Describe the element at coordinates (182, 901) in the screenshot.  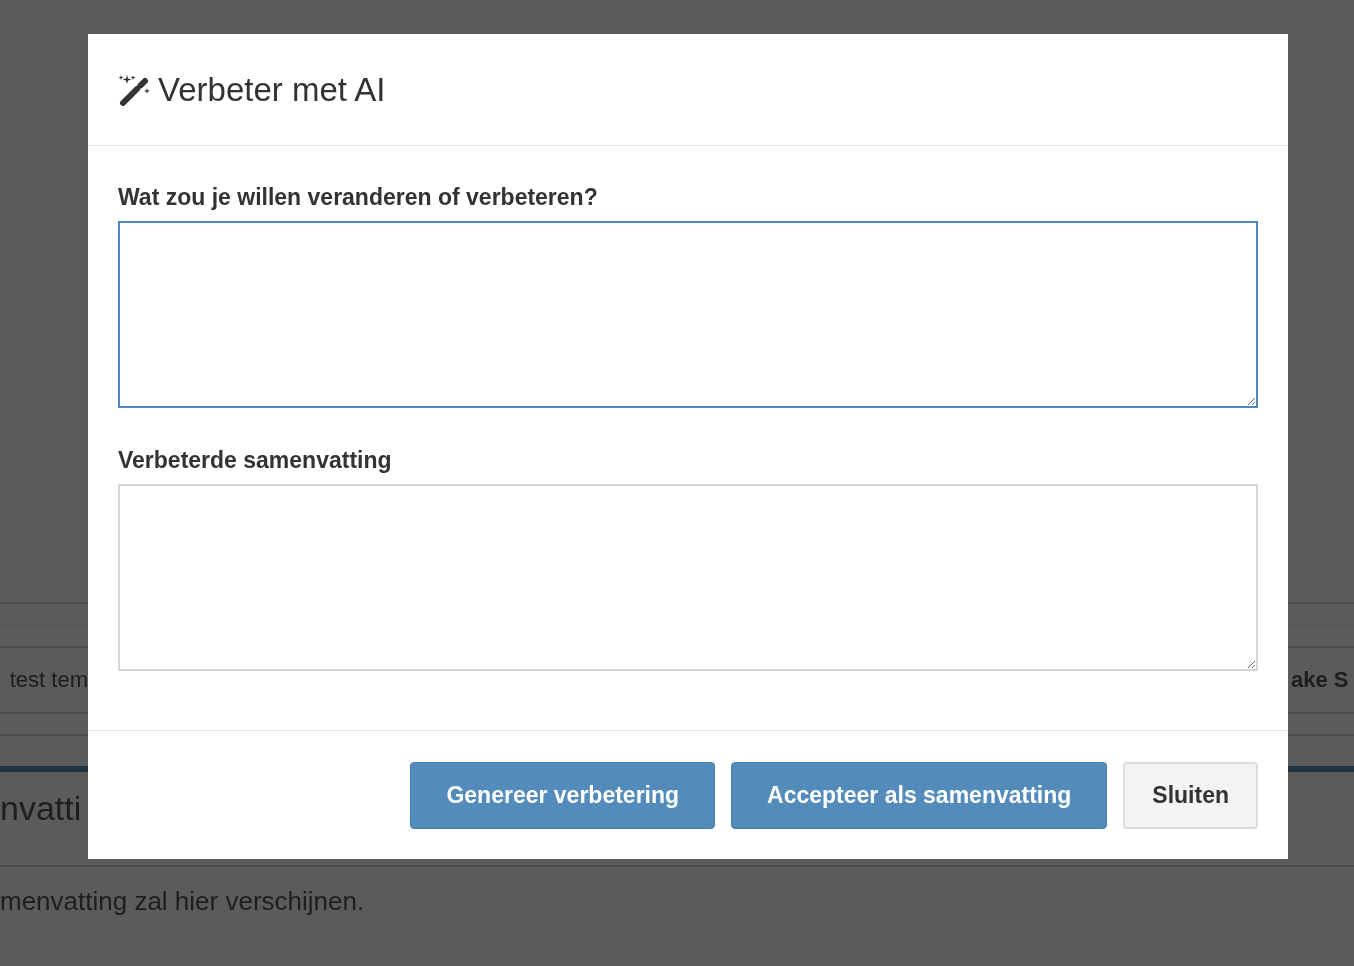
I see `summary-message: menvatting zal hier verschijnen.` at that location.